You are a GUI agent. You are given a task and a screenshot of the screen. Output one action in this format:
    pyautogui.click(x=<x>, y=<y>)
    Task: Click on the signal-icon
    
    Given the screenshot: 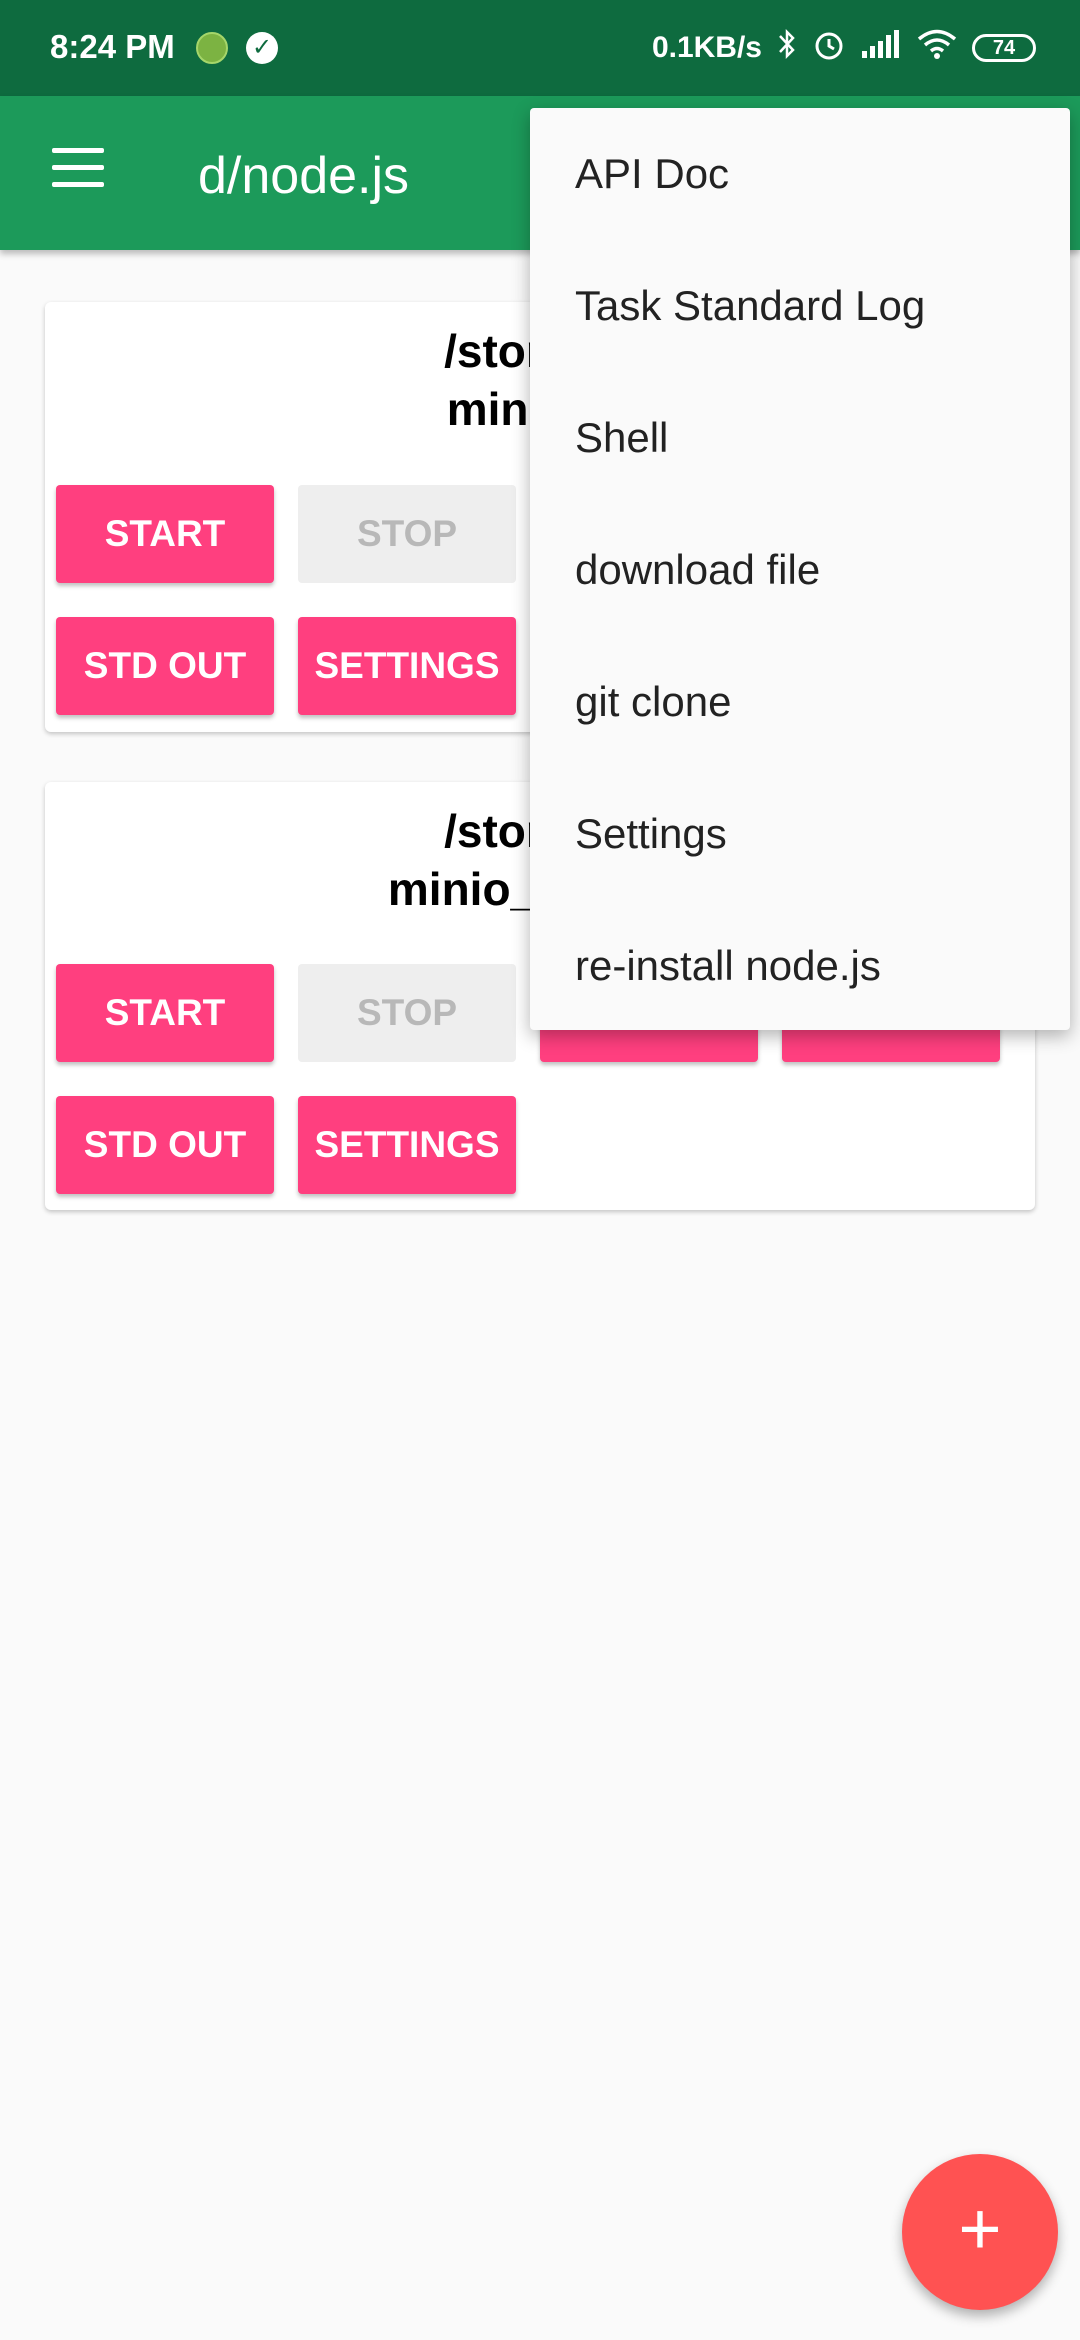 What is the action you would take?
    pyautogui.click(x=881, y=48)
    